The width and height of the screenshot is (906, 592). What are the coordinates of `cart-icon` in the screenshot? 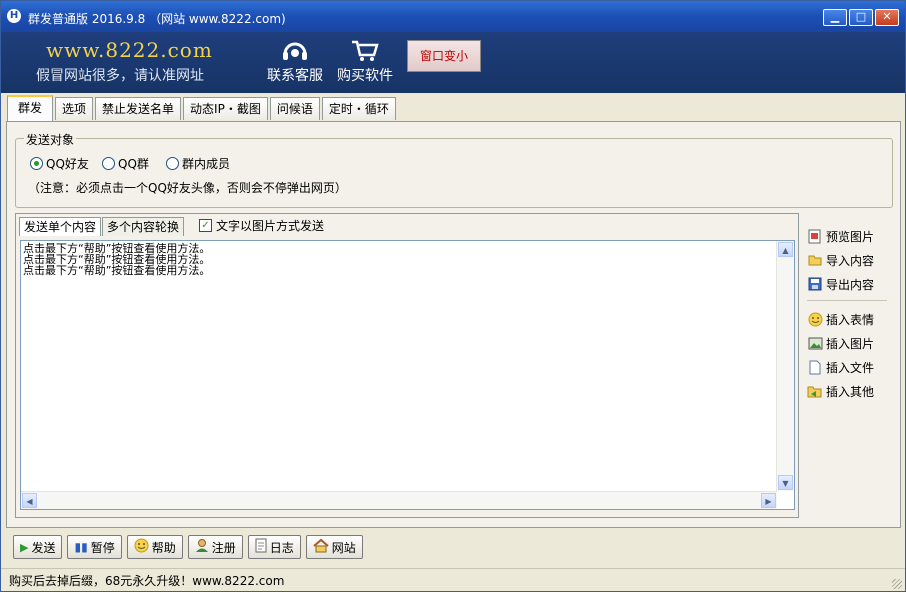 It's located at (365, 51).